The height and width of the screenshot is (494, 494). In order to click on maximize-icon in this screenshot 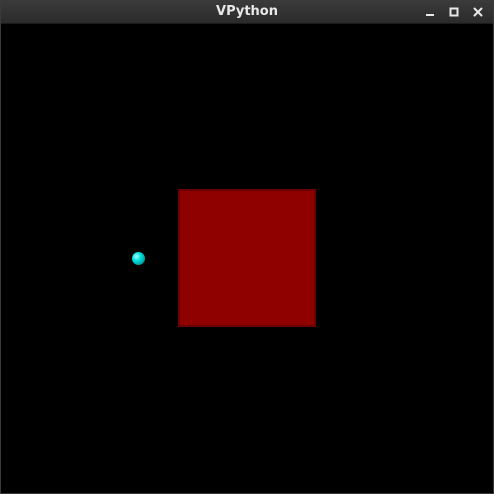, I will do `click(454, 12)`.